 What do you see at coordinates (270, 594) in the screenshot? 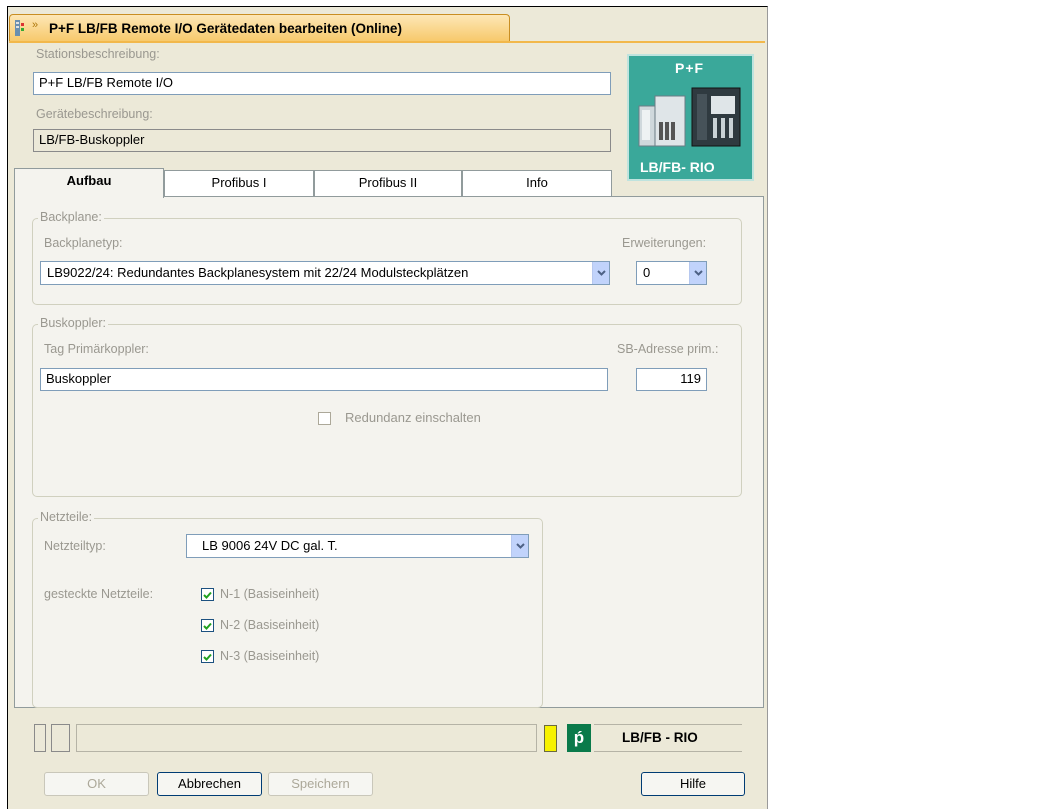
I see `psu-n1-label: N-1 (Basiseinheit)` at bounding box center [270, 594].